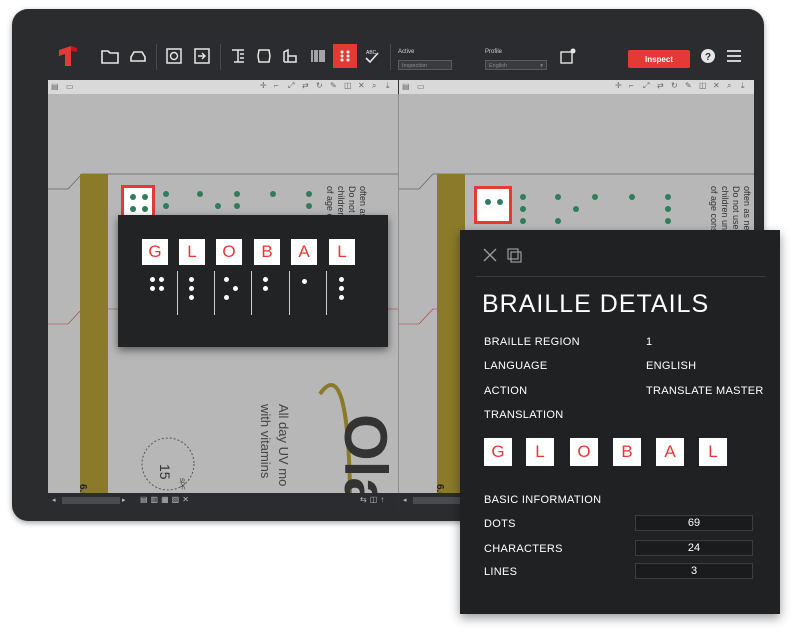 This screenshot has width=800, height=636. Describe the element at coordinates (621, 276) in the screenshot. I see `panel-divider` at that location.